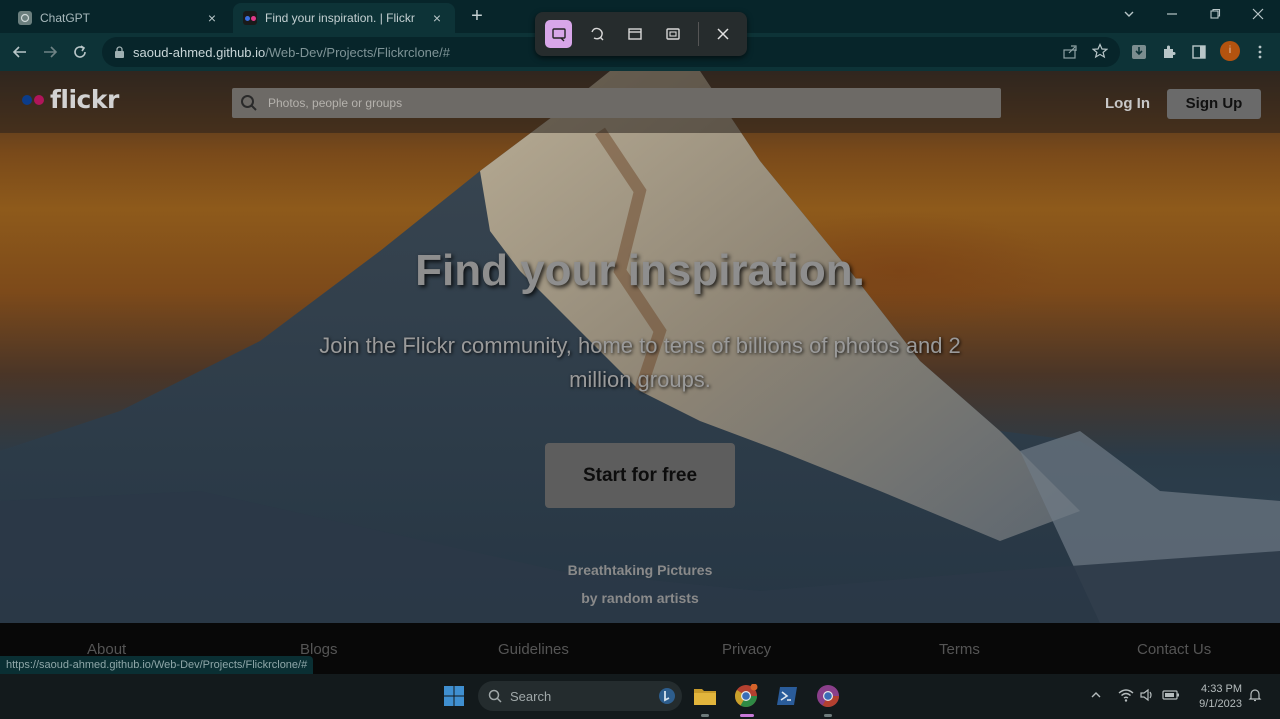 The image size is (1280, 719). I want to click on extensions-puzzle-icon, so click(1169, 52).